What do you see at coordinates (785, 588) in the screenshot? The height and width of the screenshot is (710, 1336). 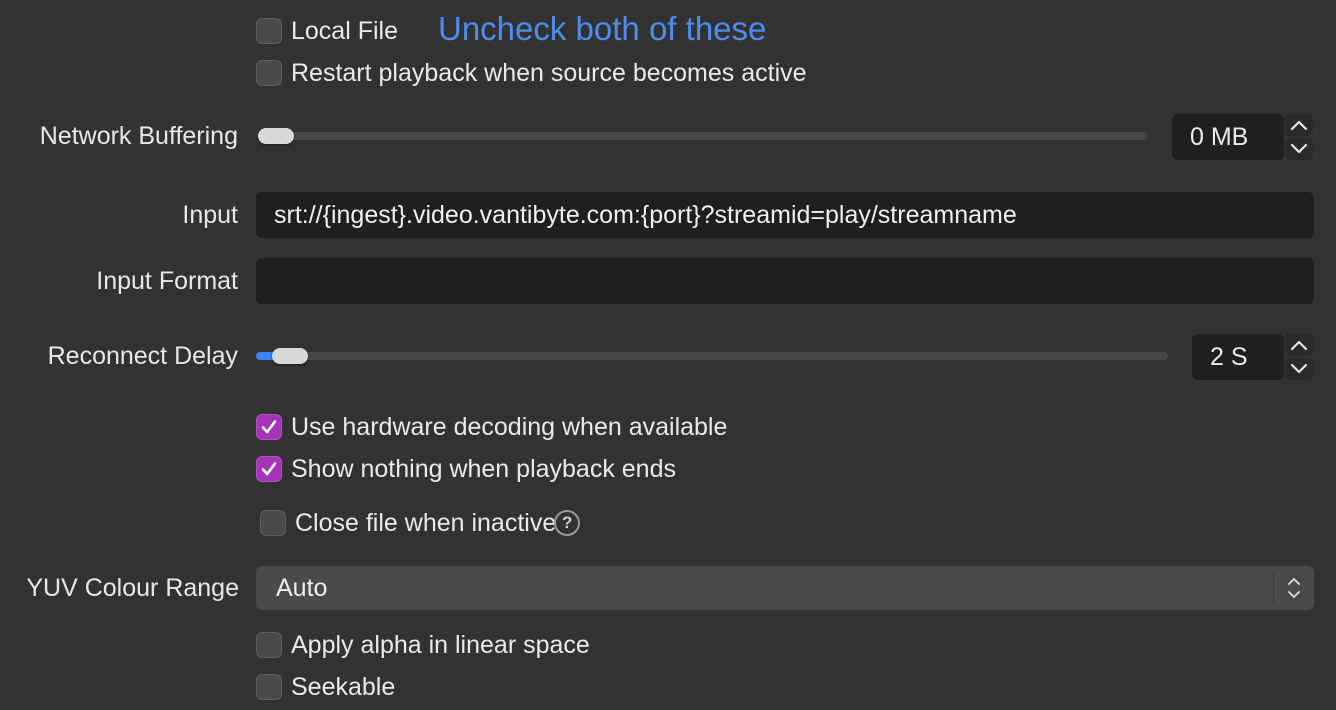 I see `yuv-range-select: Auto` at bounding box center [785, 588].